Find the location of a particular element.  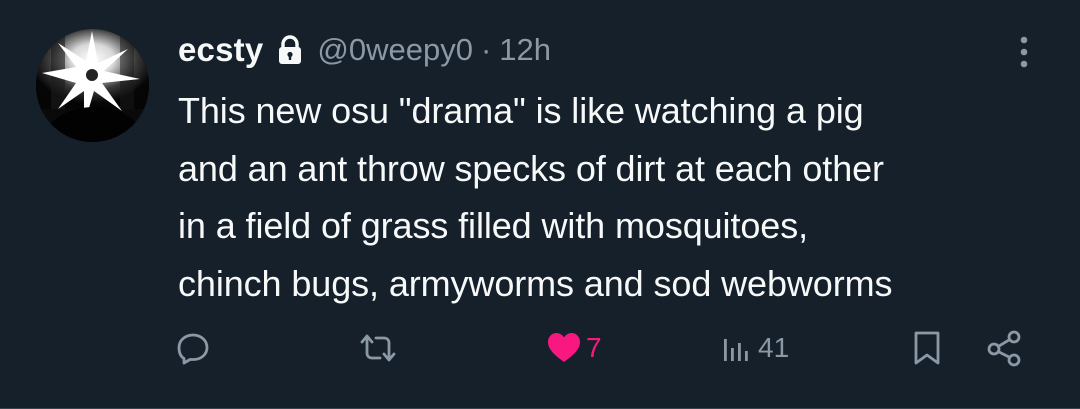

heart-icon is located at coordinates (564, 347).